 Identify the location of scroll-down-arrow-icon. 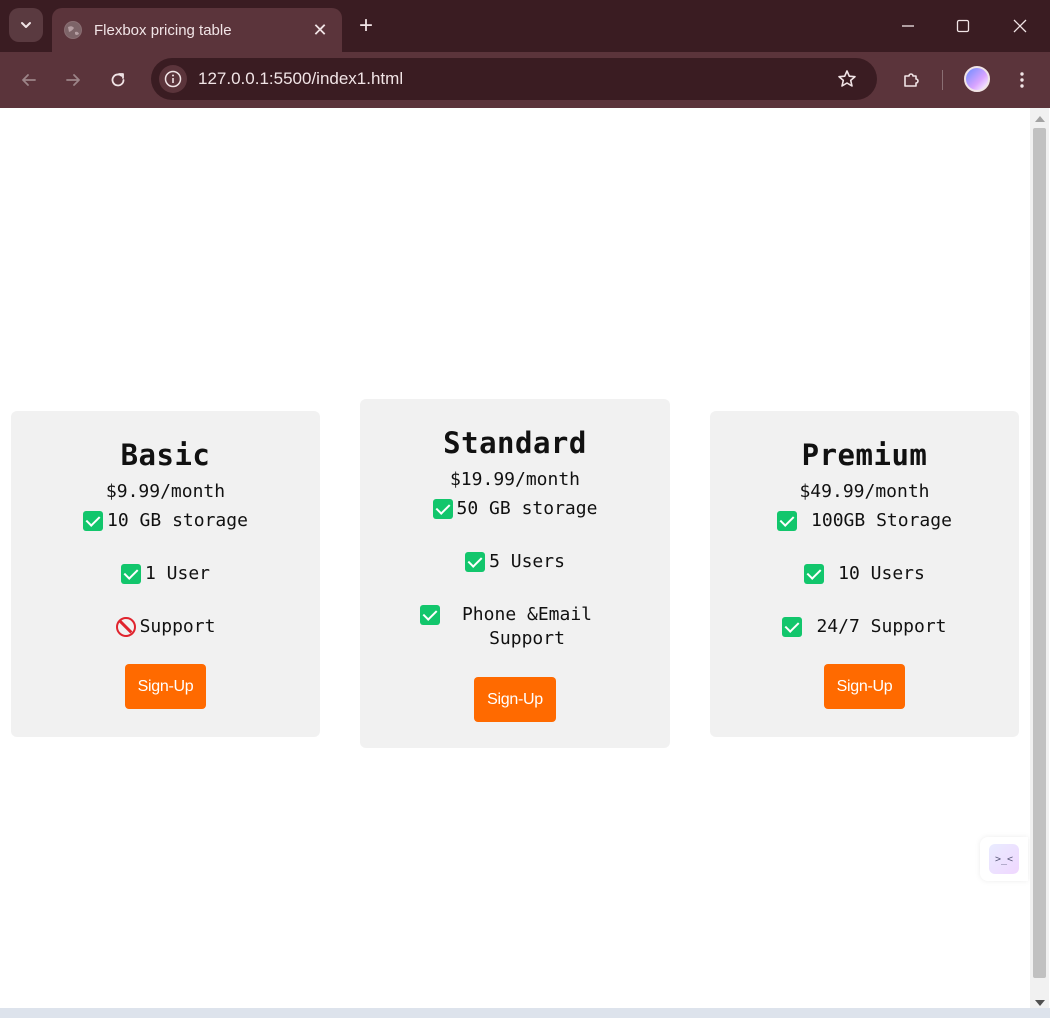
(1040, 1003).